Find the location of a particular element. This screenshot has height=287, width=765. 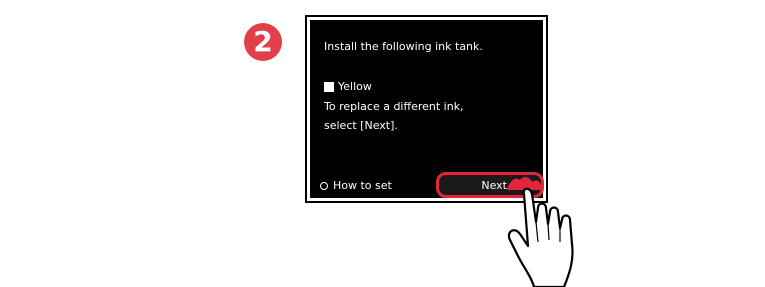

step-number-badge: 2 is located at coordinates (263, 42).